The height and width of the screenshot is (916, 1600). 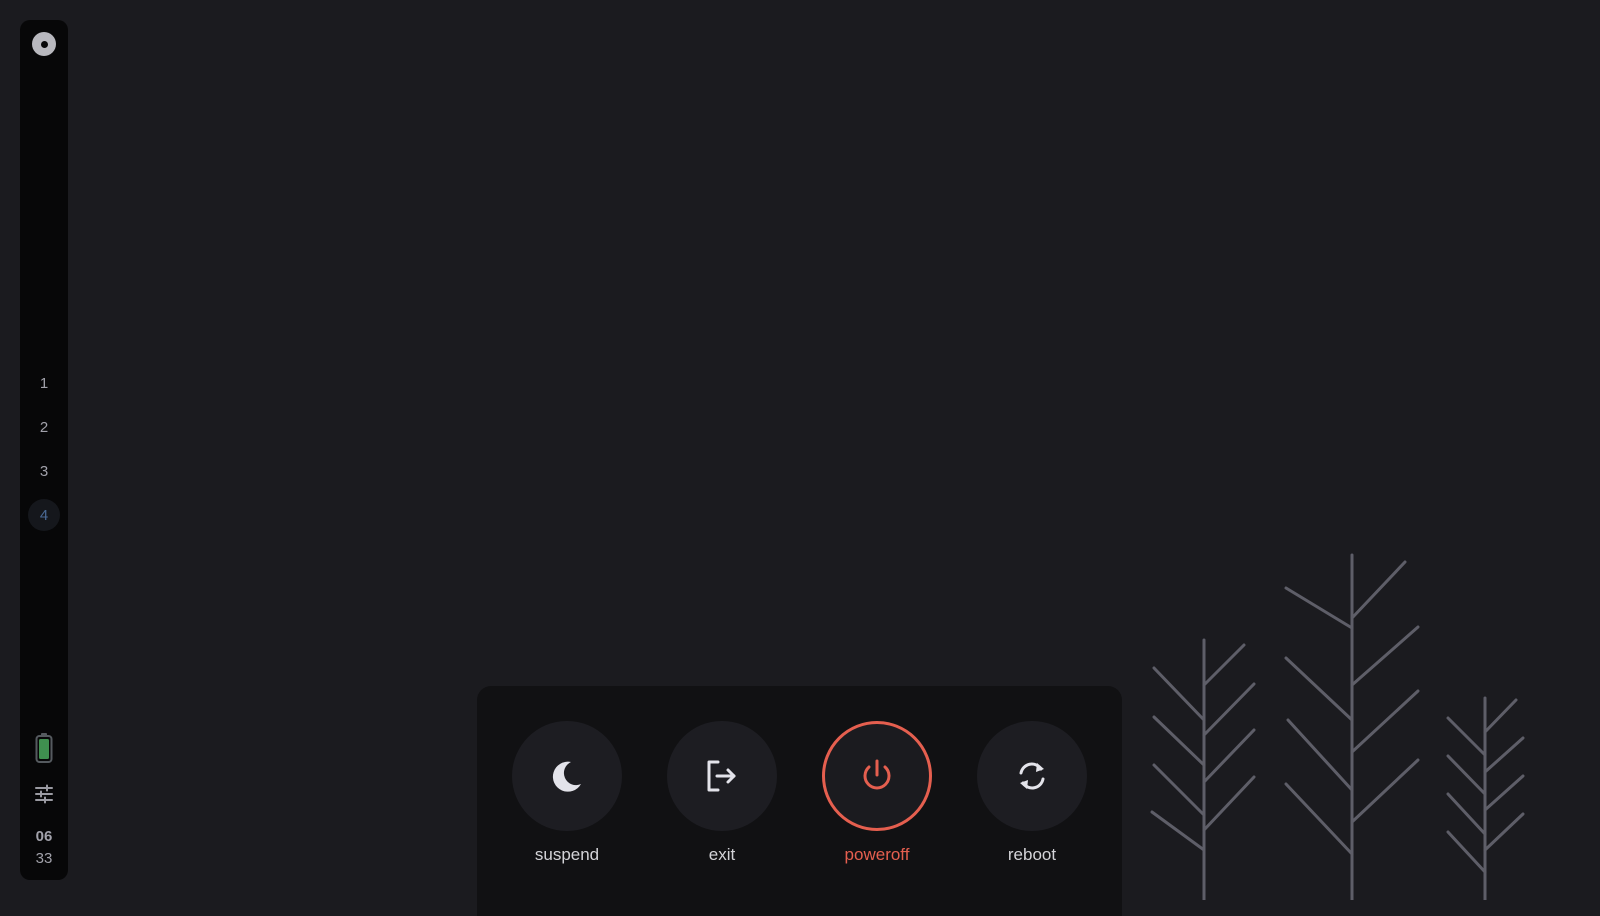 I want to click on workspace-4: 4, so click(x=44, y=515).